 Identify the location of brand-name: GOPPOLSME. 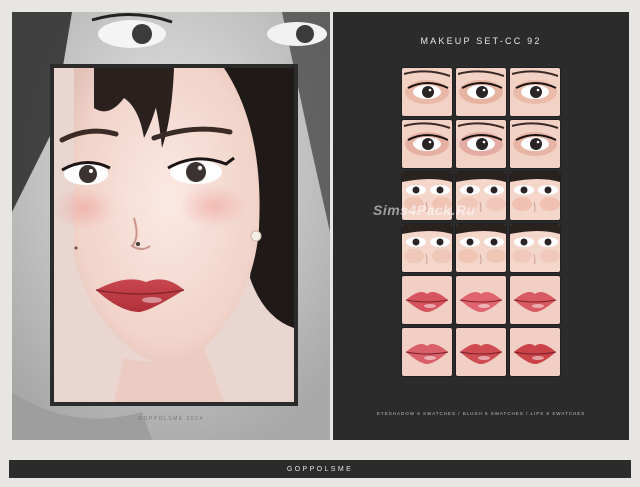
(320, 469).